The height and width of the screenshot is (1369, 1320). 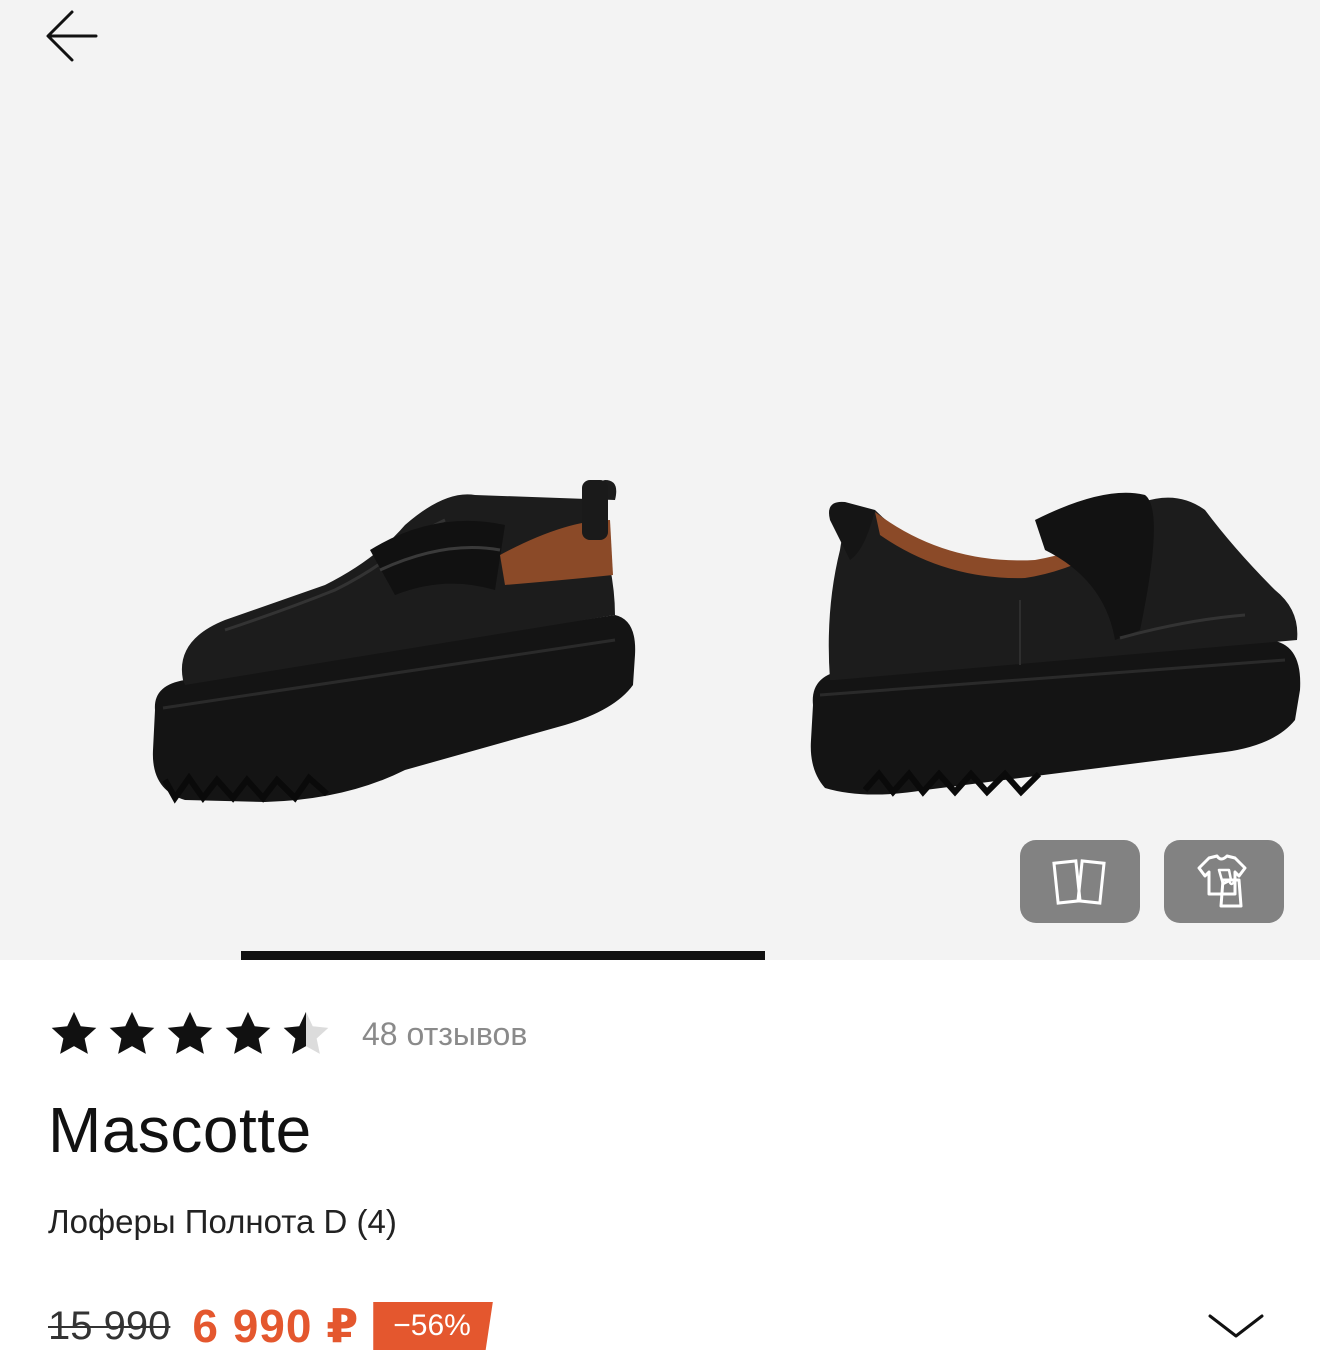 I want to click on chevron-down-icon, so click(x=1236, y=1326).